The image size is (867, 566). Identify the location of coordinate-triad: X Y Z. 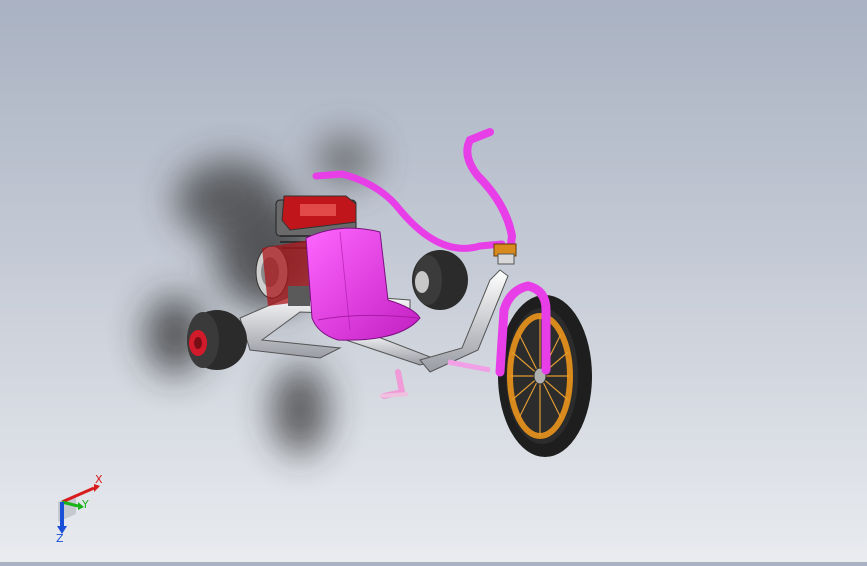
(78, 508).